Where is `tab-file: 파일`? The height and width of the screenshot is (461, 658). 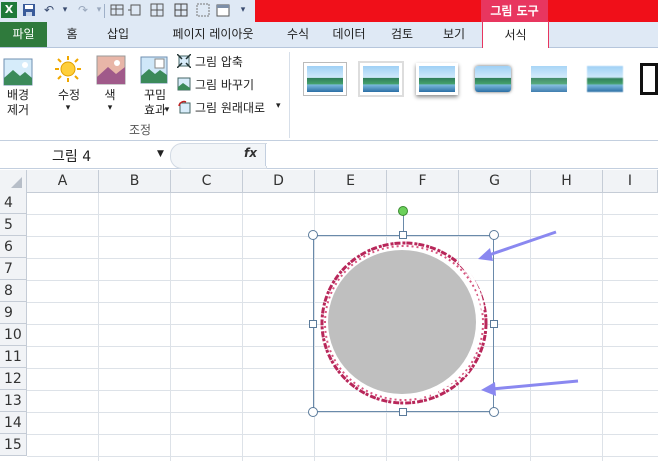 tab-file: 파일 is located at coordinates (23, 34).